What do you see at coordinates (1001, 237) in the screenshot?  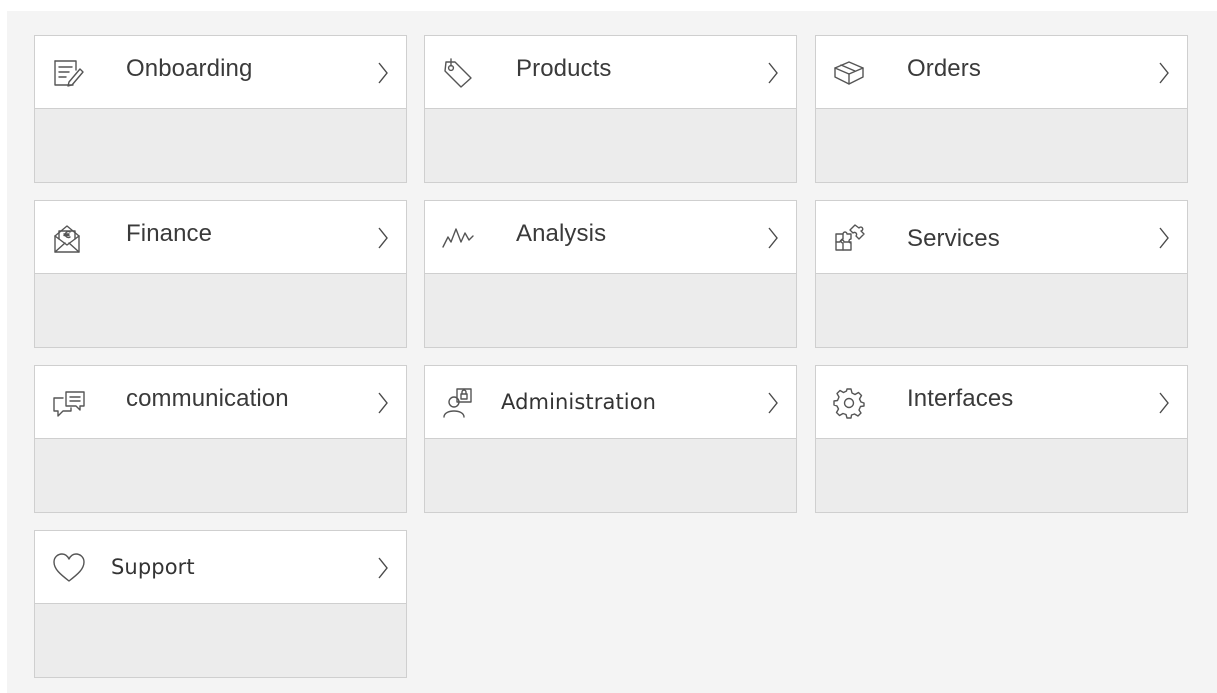 I see `tile-header: Services` at bounding box center [1001, 237].